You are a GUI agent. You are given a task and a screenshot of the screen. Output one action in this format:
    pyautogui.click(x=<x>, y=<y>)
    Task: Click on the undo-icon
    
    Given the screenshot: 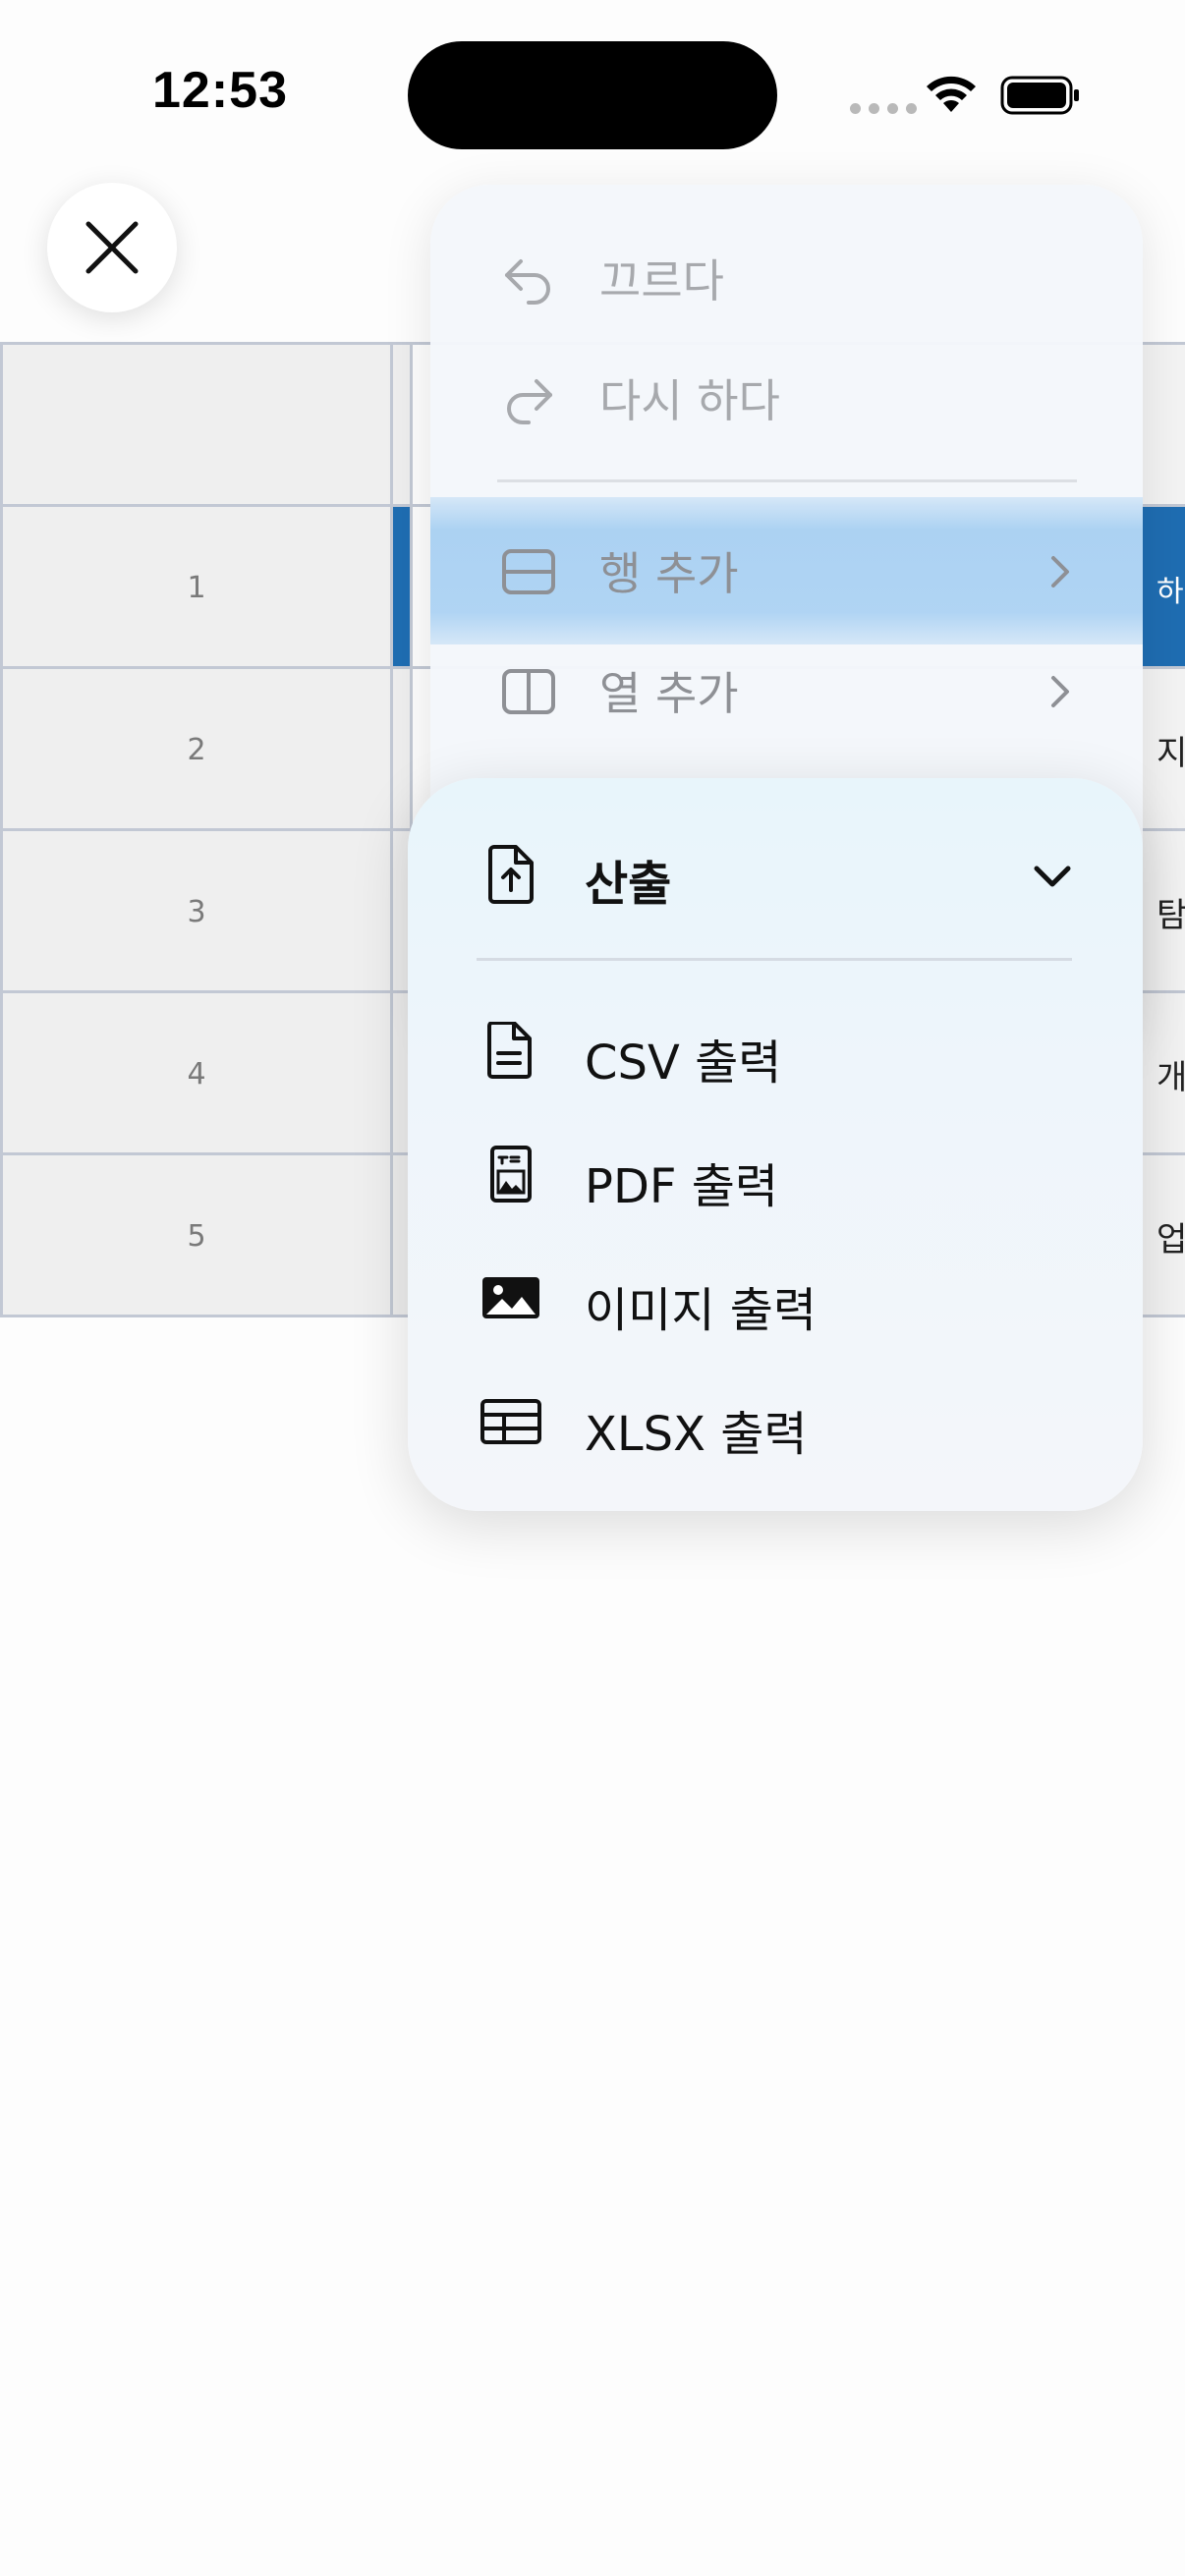 What is the action you would take?
    pyautogui.click(x=528, y=282)
    